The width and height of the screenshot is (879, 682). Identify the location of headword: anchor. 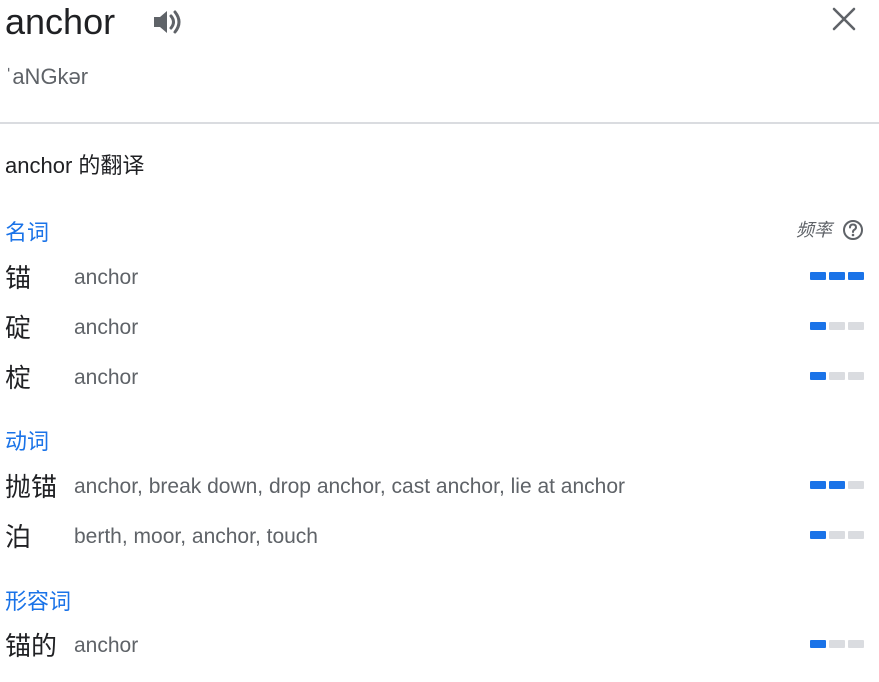
(60, 21).